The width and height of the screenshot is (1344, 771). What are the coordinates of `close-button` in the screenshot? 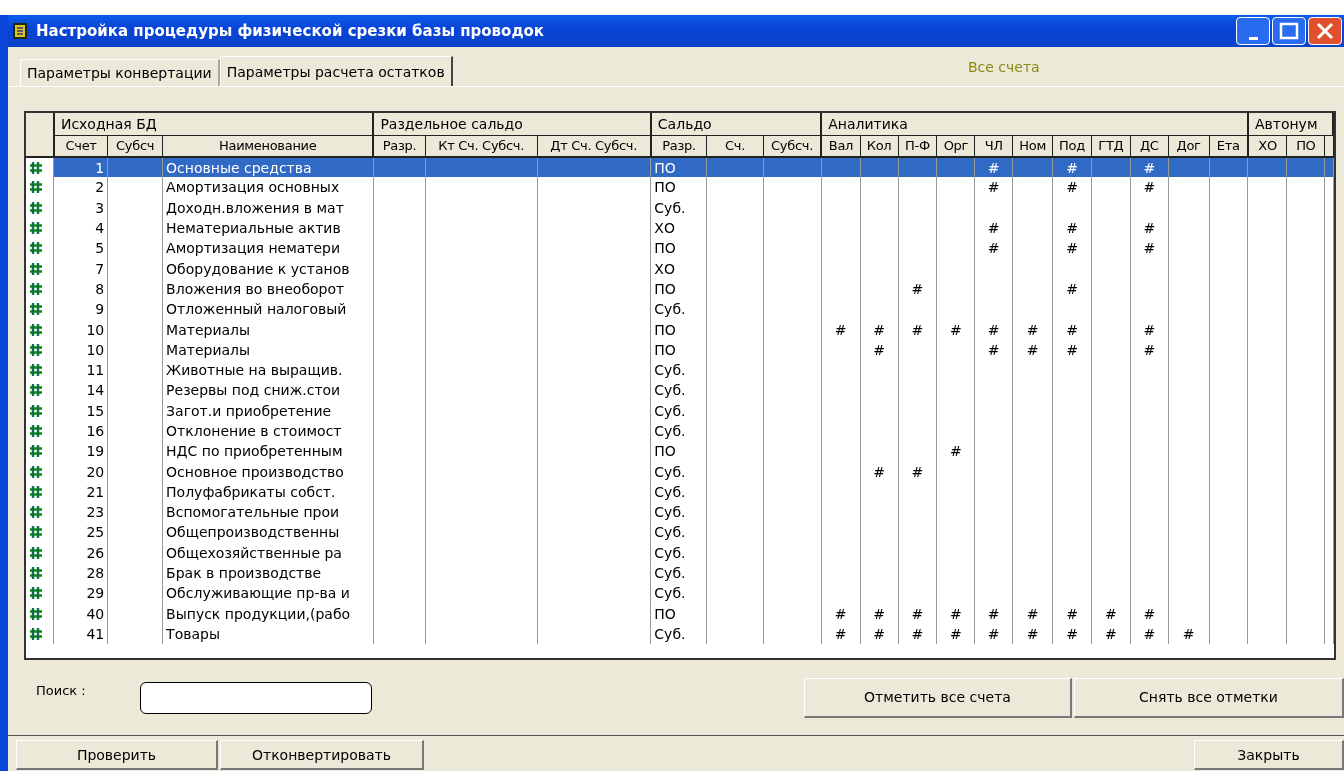 It's located at (1325, 31).